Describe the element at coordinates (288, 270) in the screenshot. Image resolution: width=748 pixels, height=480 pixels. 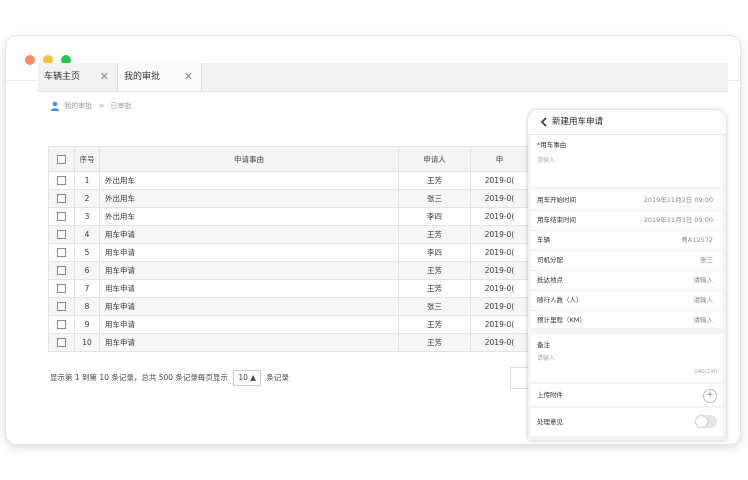
I see `table-row: 6 用车申请 王芳 2019-0(` at that location.